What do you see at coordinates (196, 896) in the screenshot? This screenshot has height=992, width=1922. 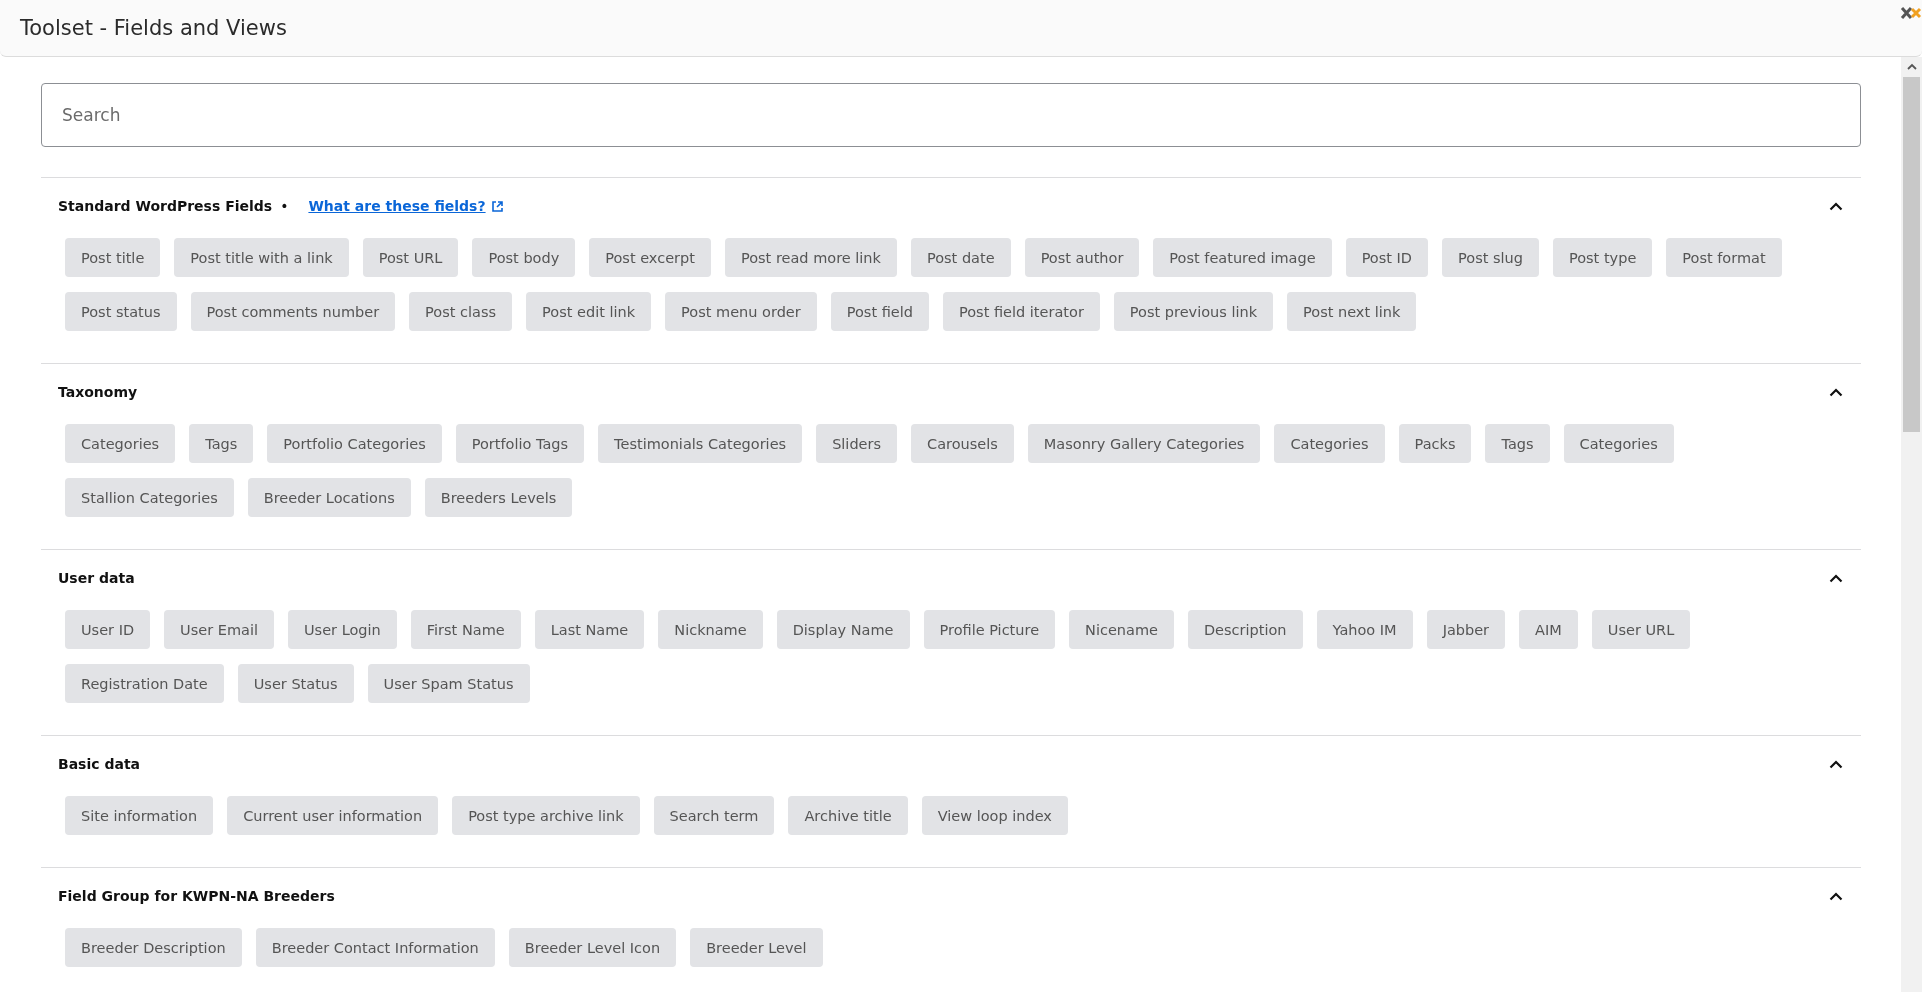 I see `section-heading: Field Group for KWPN-NA Breeders` at bounding box center [196, 896].